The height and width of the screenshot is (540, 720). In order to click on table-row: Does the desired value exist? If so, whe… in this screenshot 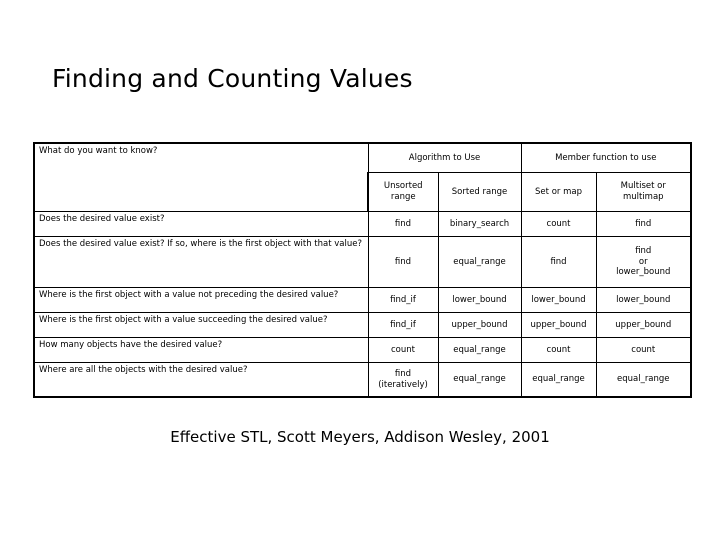, I will do `click(363, 262)`.